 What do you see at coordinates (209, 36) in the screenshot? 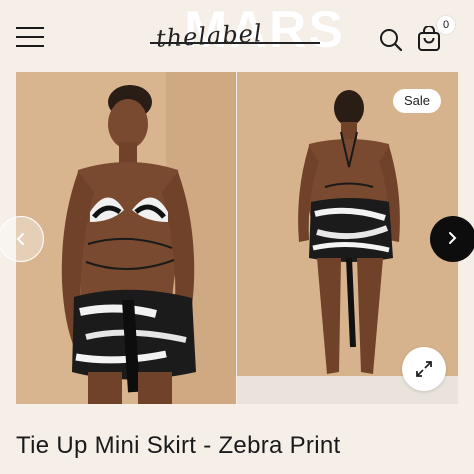
I see `brand-logo-script: thelabel` at bounding box center [209, 36].